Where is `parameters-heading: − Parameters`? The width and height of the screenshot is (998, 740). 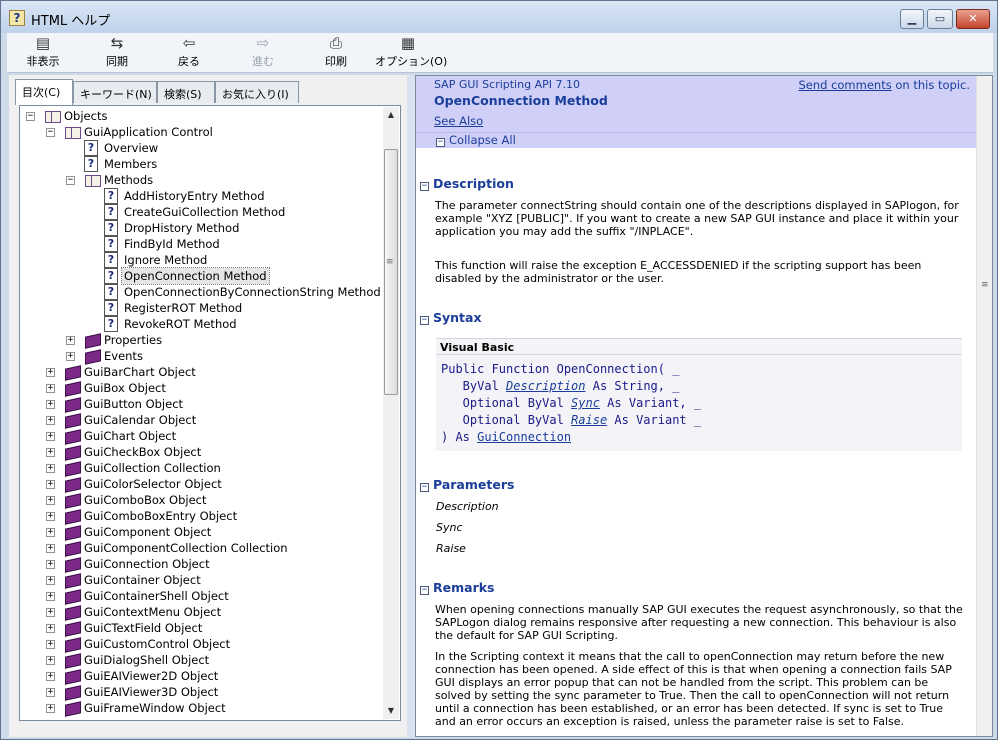 parameters-heading: − Parameters is located at coordinates (467, 484).